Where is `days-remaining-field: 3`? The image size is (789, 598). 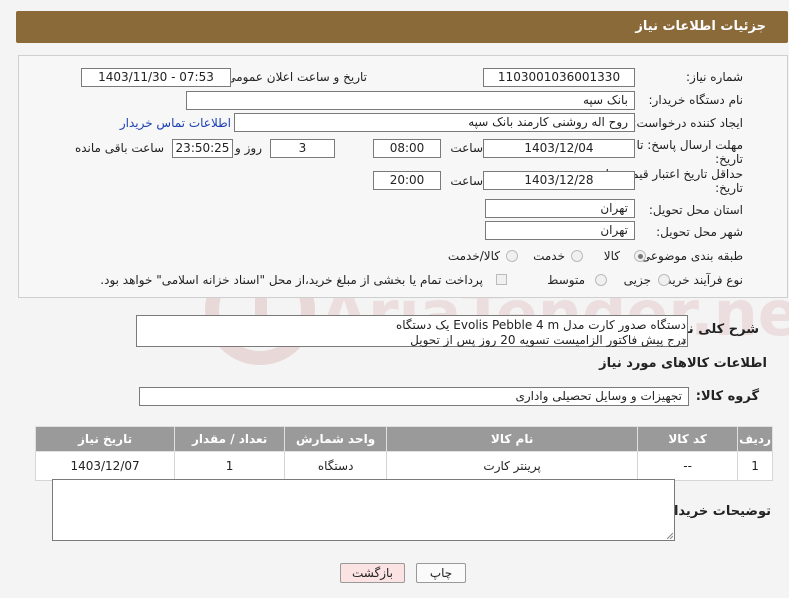
days-remaining-field: 3 is located at coordinates (302, 148).